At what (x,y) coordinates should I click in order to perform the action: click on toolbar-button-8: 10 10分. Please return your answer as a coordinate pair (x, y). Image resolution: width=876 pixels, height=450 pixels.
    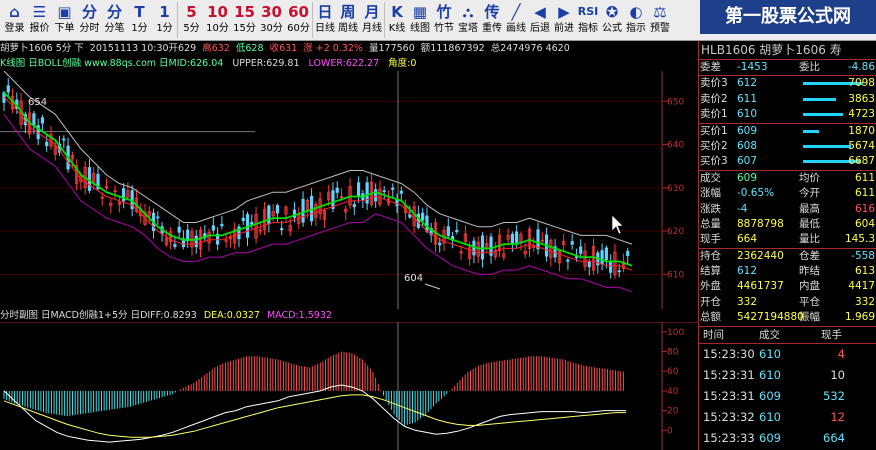
    Looking at the image, I should click on (217, 20).